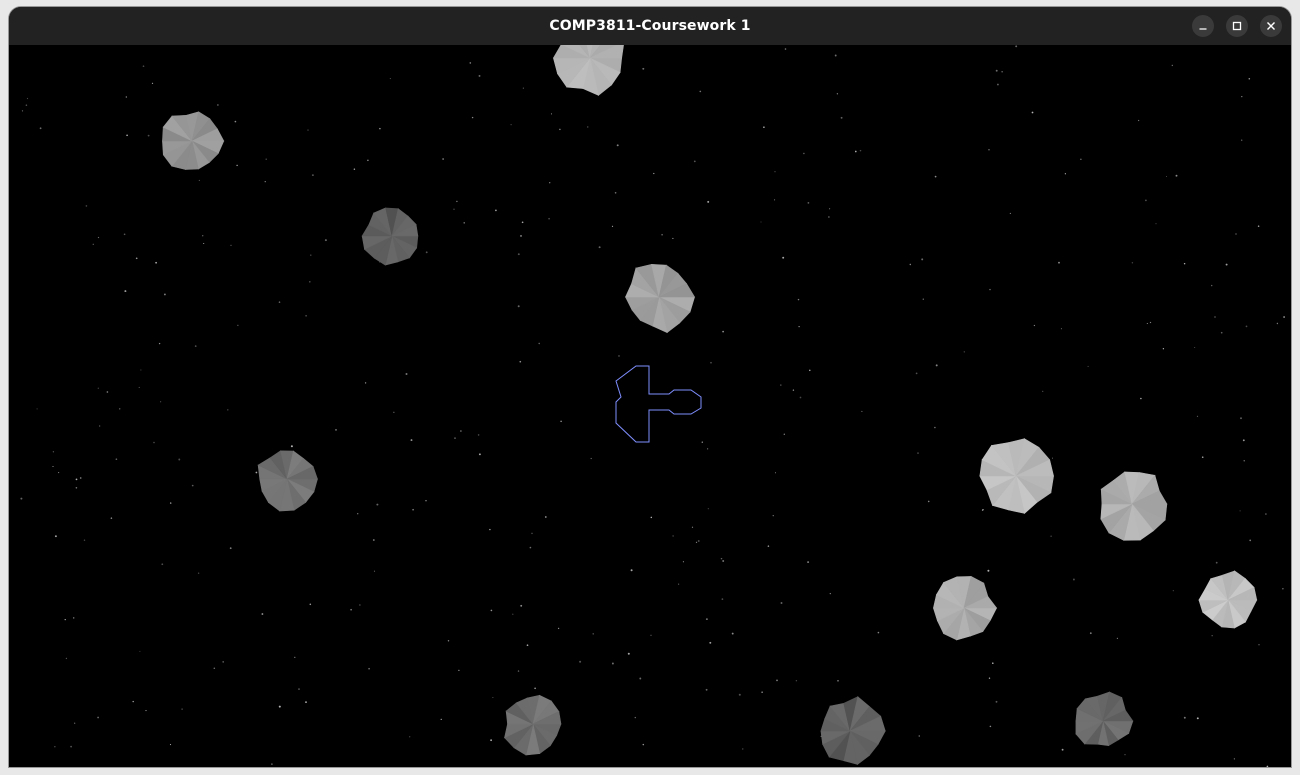  I want to click on minimize-button, so click(1203, 26).